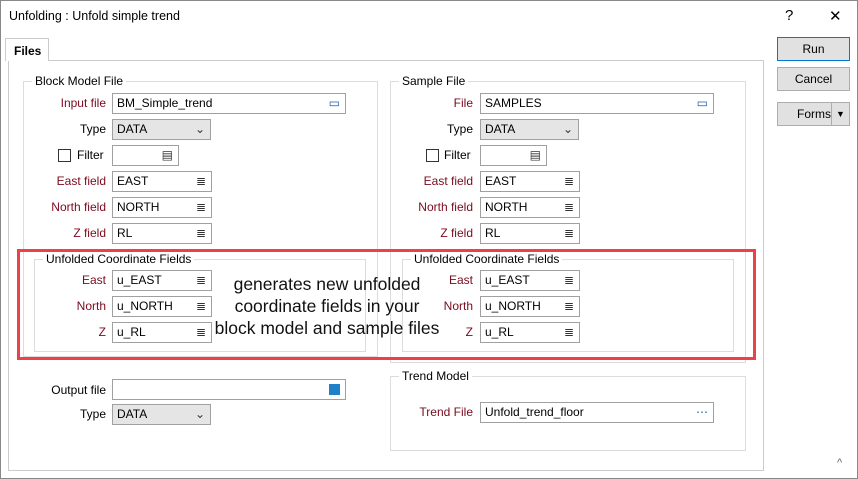  I want to click on z-value: RL, so click(125, 233).